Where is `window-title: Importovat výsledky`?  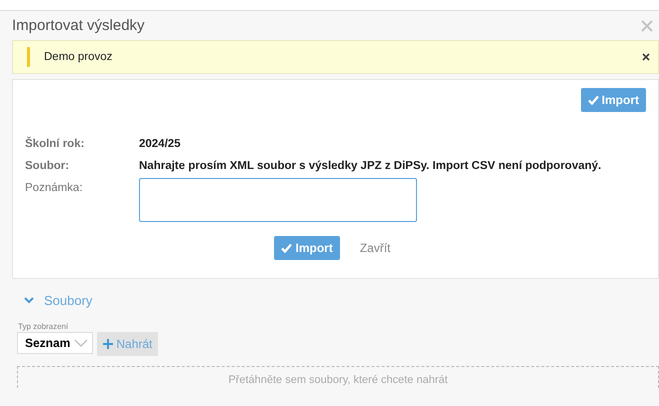 window-title: Importovat výsledky is located at coordinates (78, 25).